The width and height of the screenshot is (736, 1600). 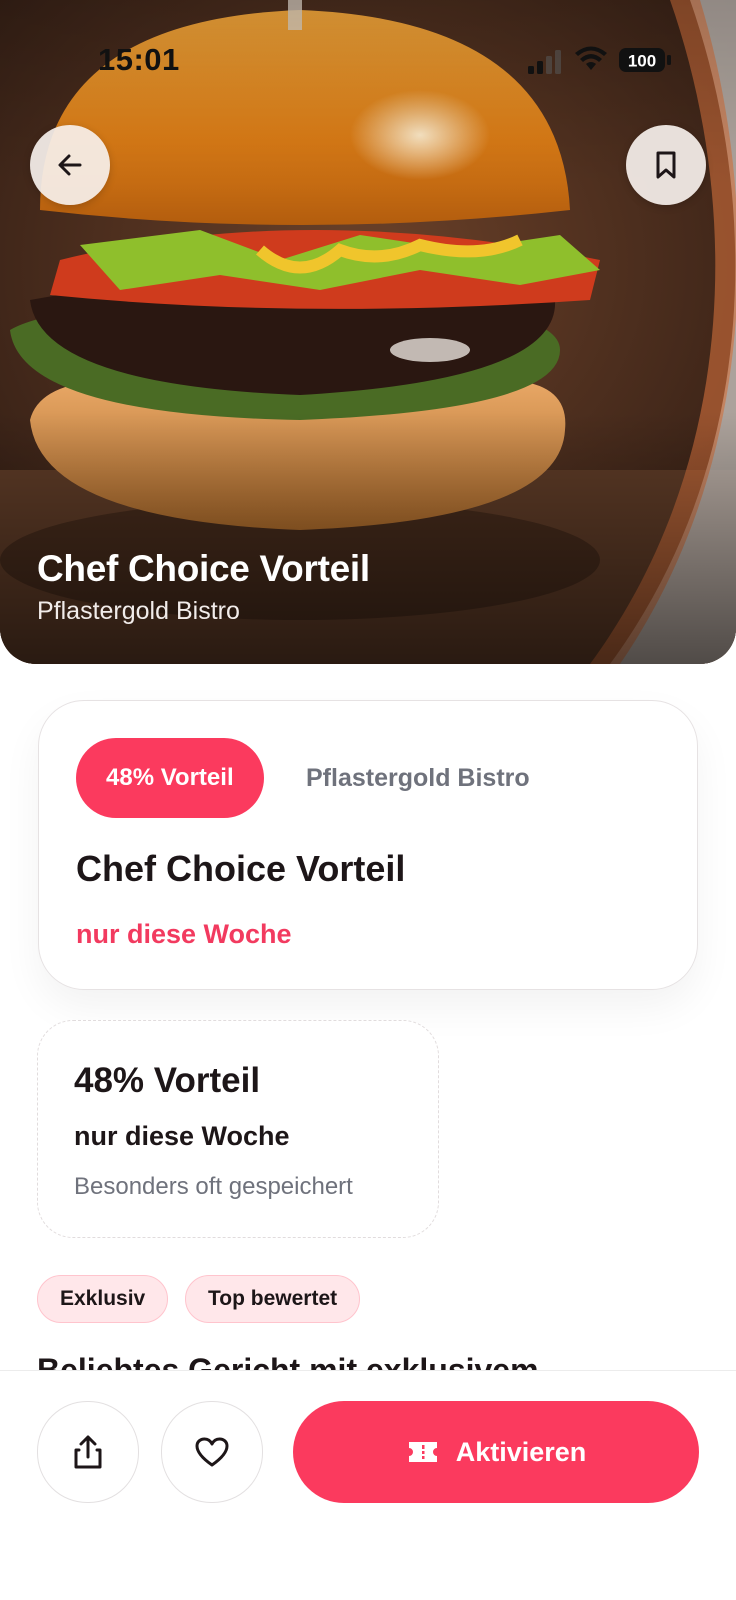 I want to click on cellular-signal-icon, so click(x=544, y=62).